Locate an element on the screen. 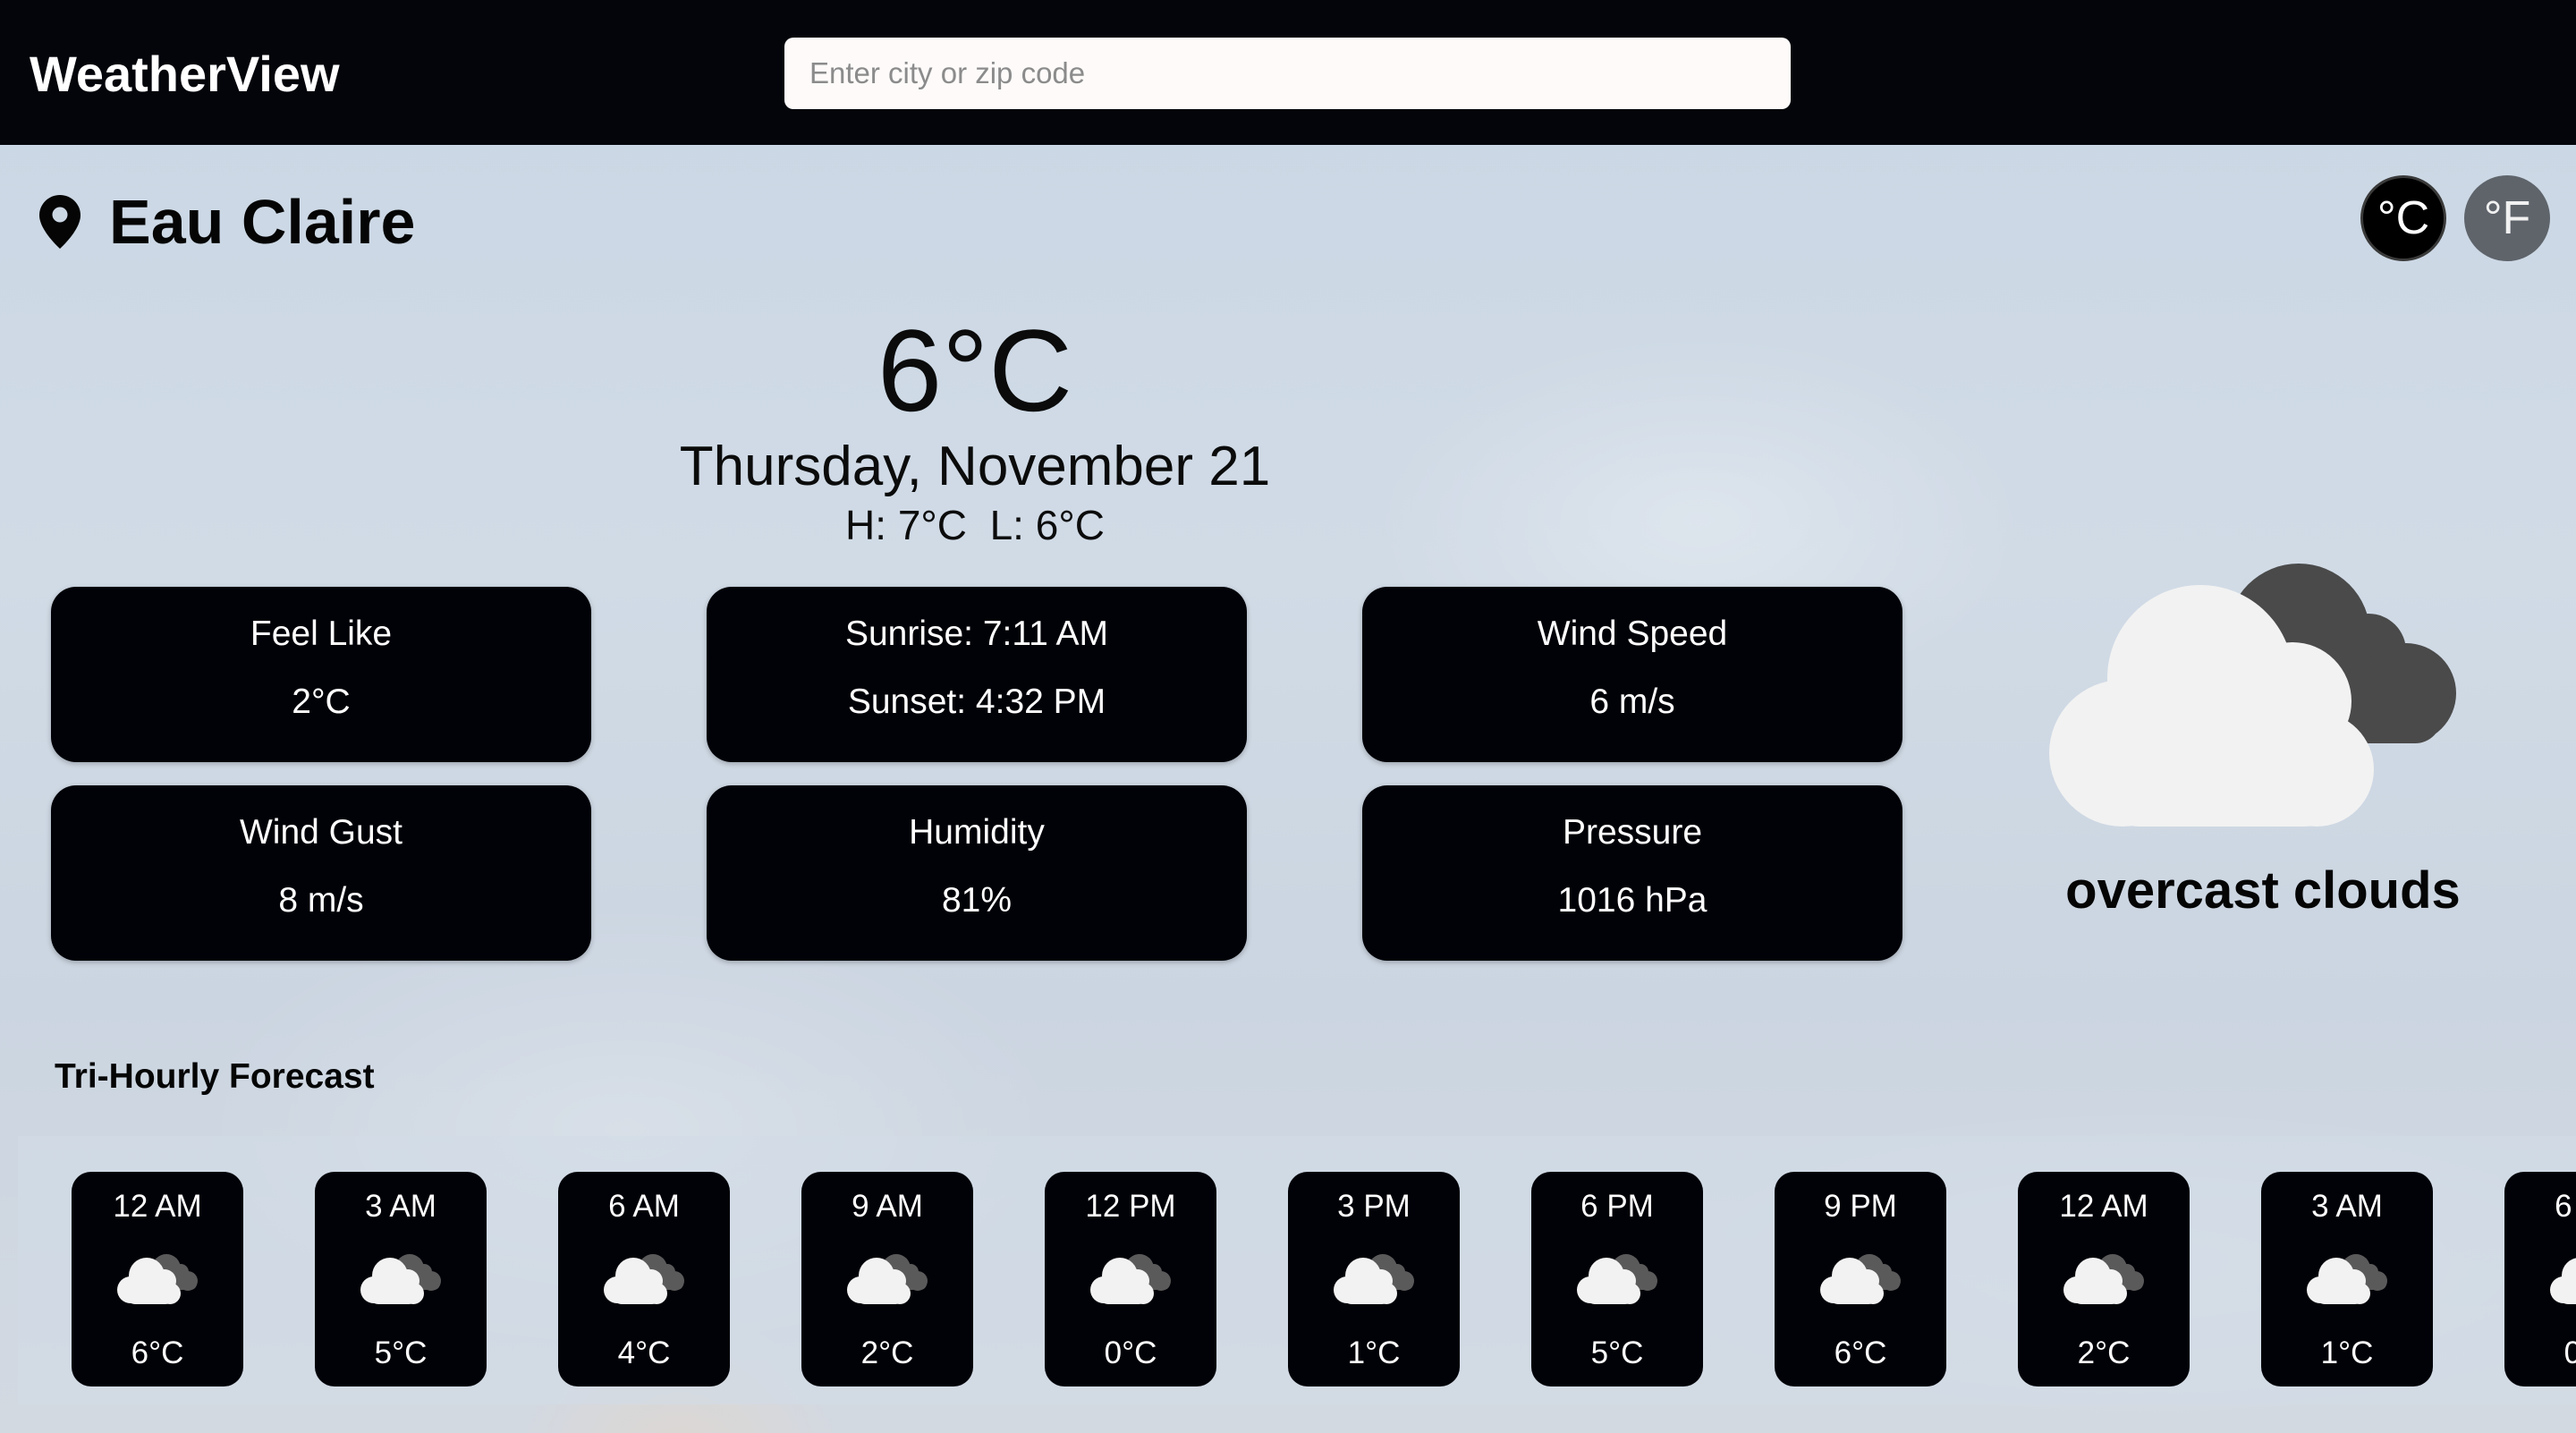 The width and height of the screenshot is (2576, 1433). current-date: Thursday, November 21 is located at coordinates (975, 466).